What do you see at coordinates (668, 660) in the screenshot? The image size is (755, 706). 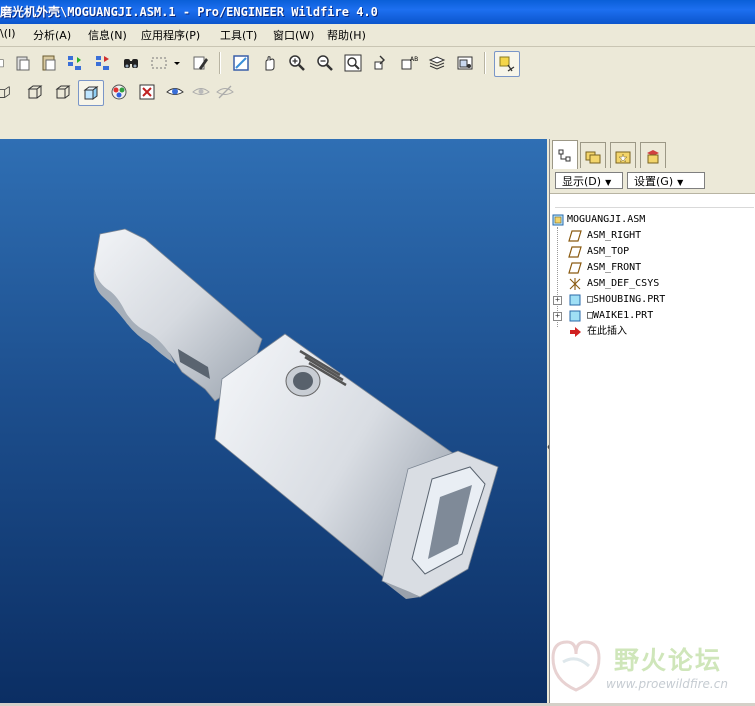 I see `watermark-text: 野火论坛` at bounding box center [668, 660].